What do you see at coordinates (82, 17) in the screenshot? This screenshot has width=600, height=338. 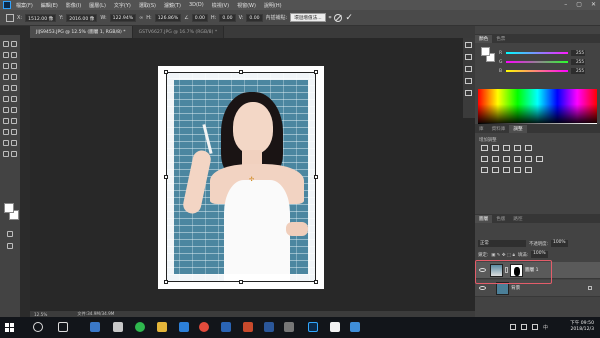 I see `y-field: 2016.00 像` at bounding box center [82, 17].